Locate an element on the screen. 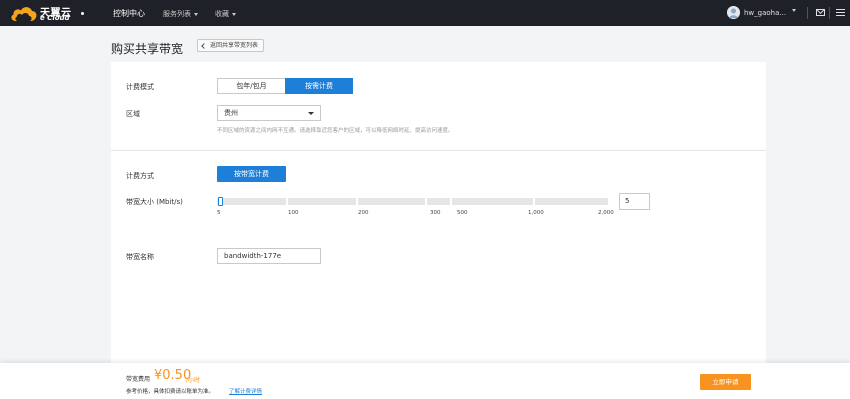 Image resolution: width=850 pixels, height=399 pixels. nav-console: 控制中心 is located at coordinates (129, 13).